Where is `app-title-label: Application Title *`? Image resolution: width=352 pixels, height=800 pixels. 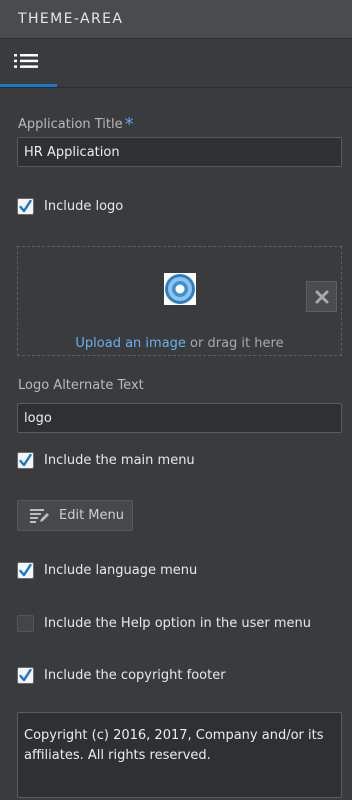
app-title-label: Application Title * is located at coordinates (76, 123).